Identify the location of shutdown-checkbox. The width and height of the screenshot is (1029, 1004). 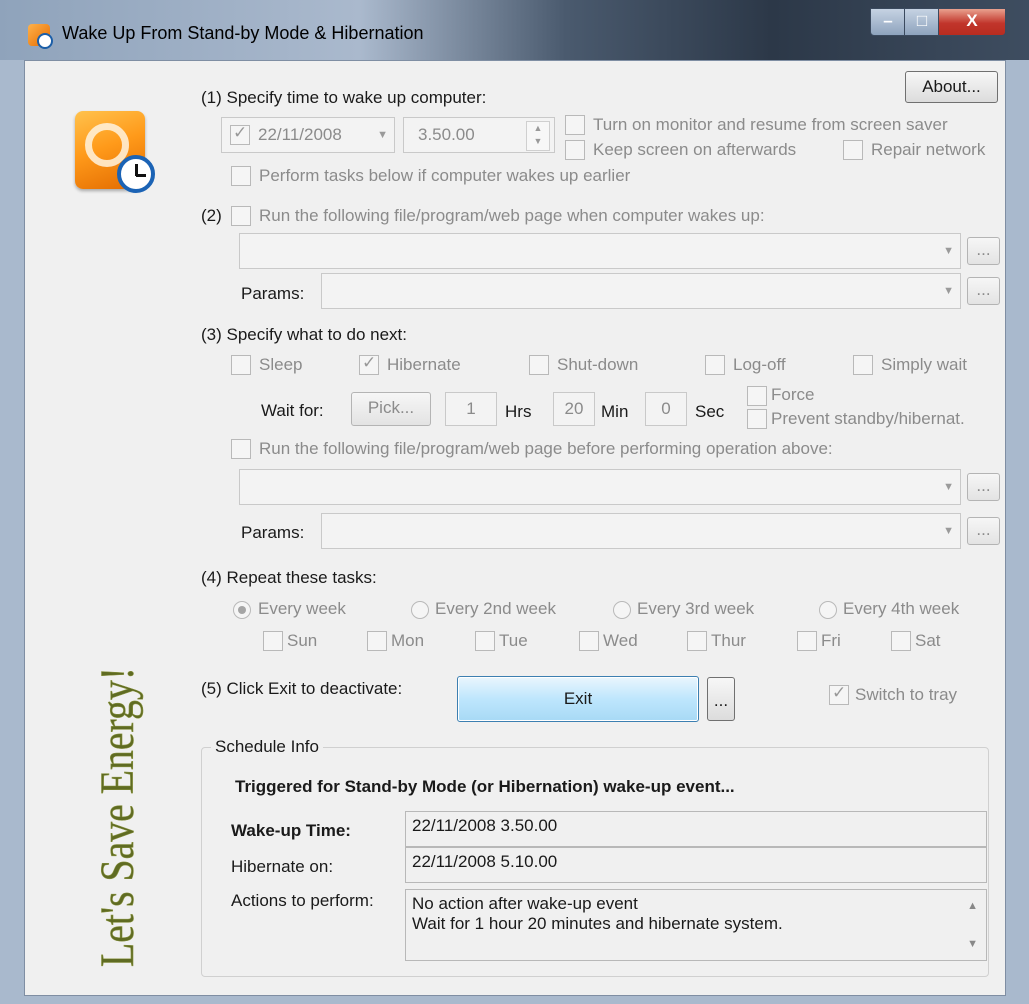
(539, 365).